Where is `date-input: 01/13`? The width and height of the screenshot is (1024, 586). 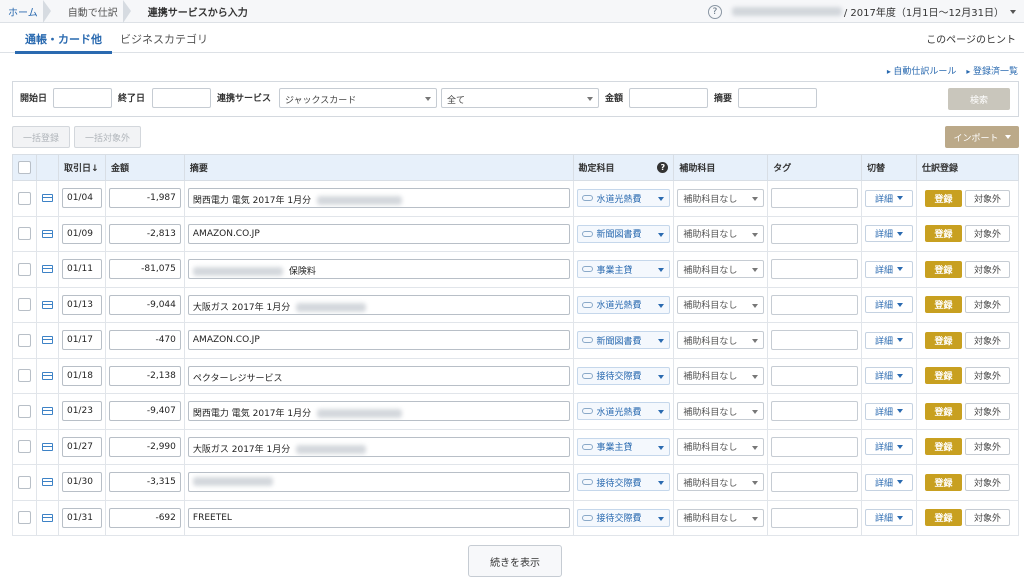
date-input: 01/13 is located at coordinates (81, 304).